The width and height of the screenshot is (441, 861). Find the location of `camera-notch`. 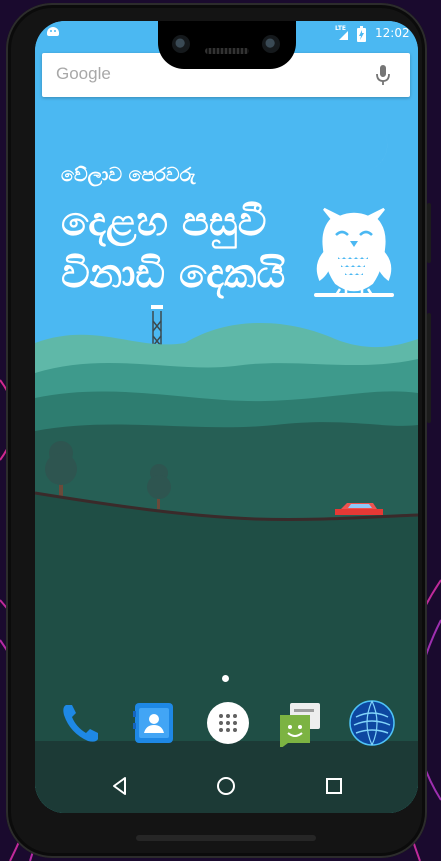

camera-notch is located at coordinates (227, 45).